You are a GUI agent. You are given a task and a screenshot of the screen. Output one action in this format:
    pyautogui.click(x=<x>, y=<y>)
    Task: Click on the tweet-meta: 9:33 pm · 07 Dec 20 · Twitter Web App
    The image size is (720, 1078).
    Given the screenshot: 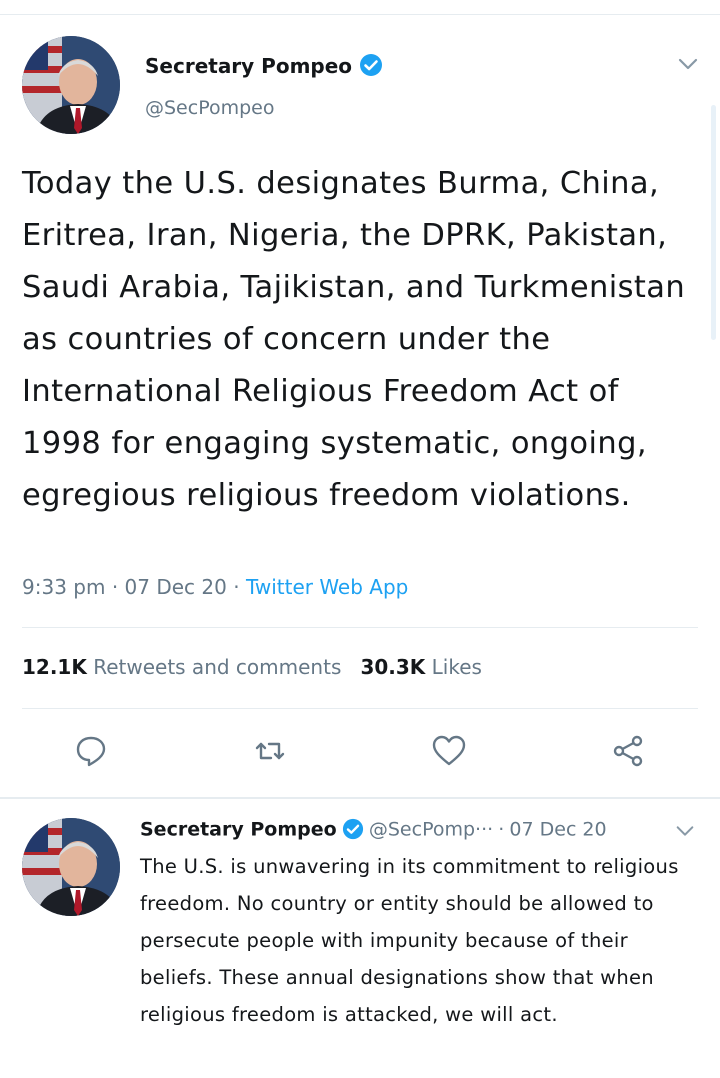 What is the action you would take?
    pyautogui.click(x=215, y=587)
    